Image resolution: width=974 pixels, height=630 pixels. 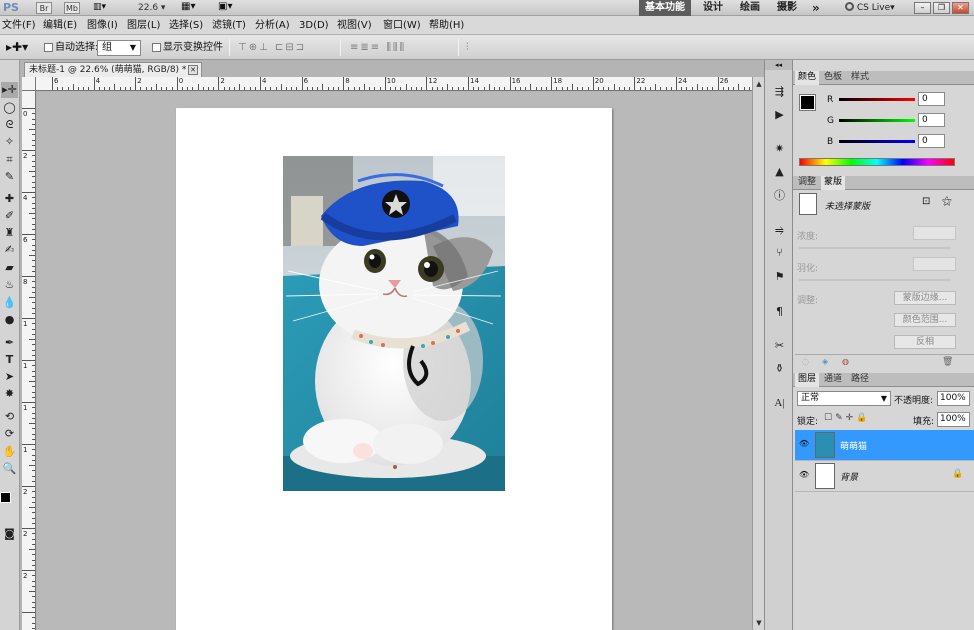 What do you see at coordinates (378, 47) in the screenshot?
I see `distribute-buttons-group: ≡≣≡ ⫼⫼⫼` at bounding box center [378, 47].